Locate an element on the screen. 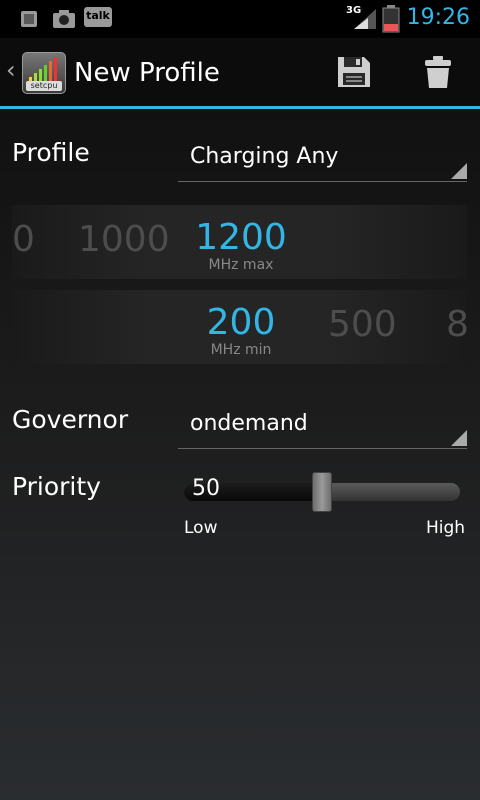  page-title: New Profile is located at coordinates (147, 73).